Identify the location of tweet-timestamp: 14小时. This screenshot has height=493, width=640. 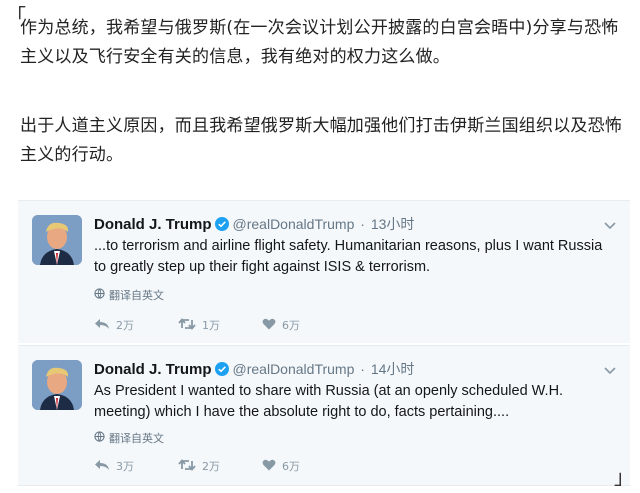
(393, 369).